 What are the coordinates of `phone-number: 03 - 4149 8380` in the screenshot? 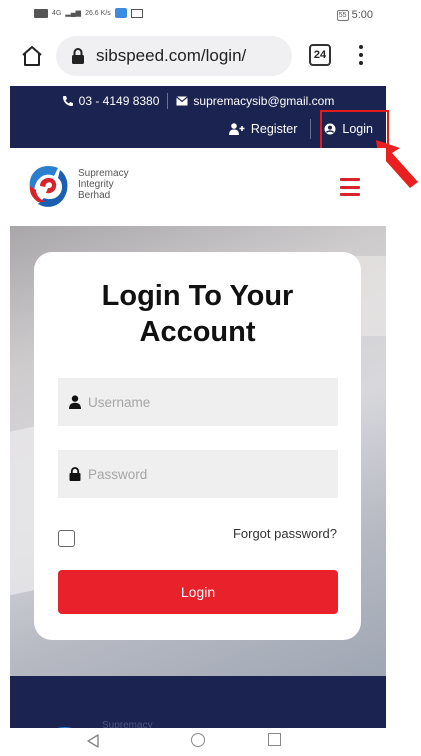 It's located at (119, 101).